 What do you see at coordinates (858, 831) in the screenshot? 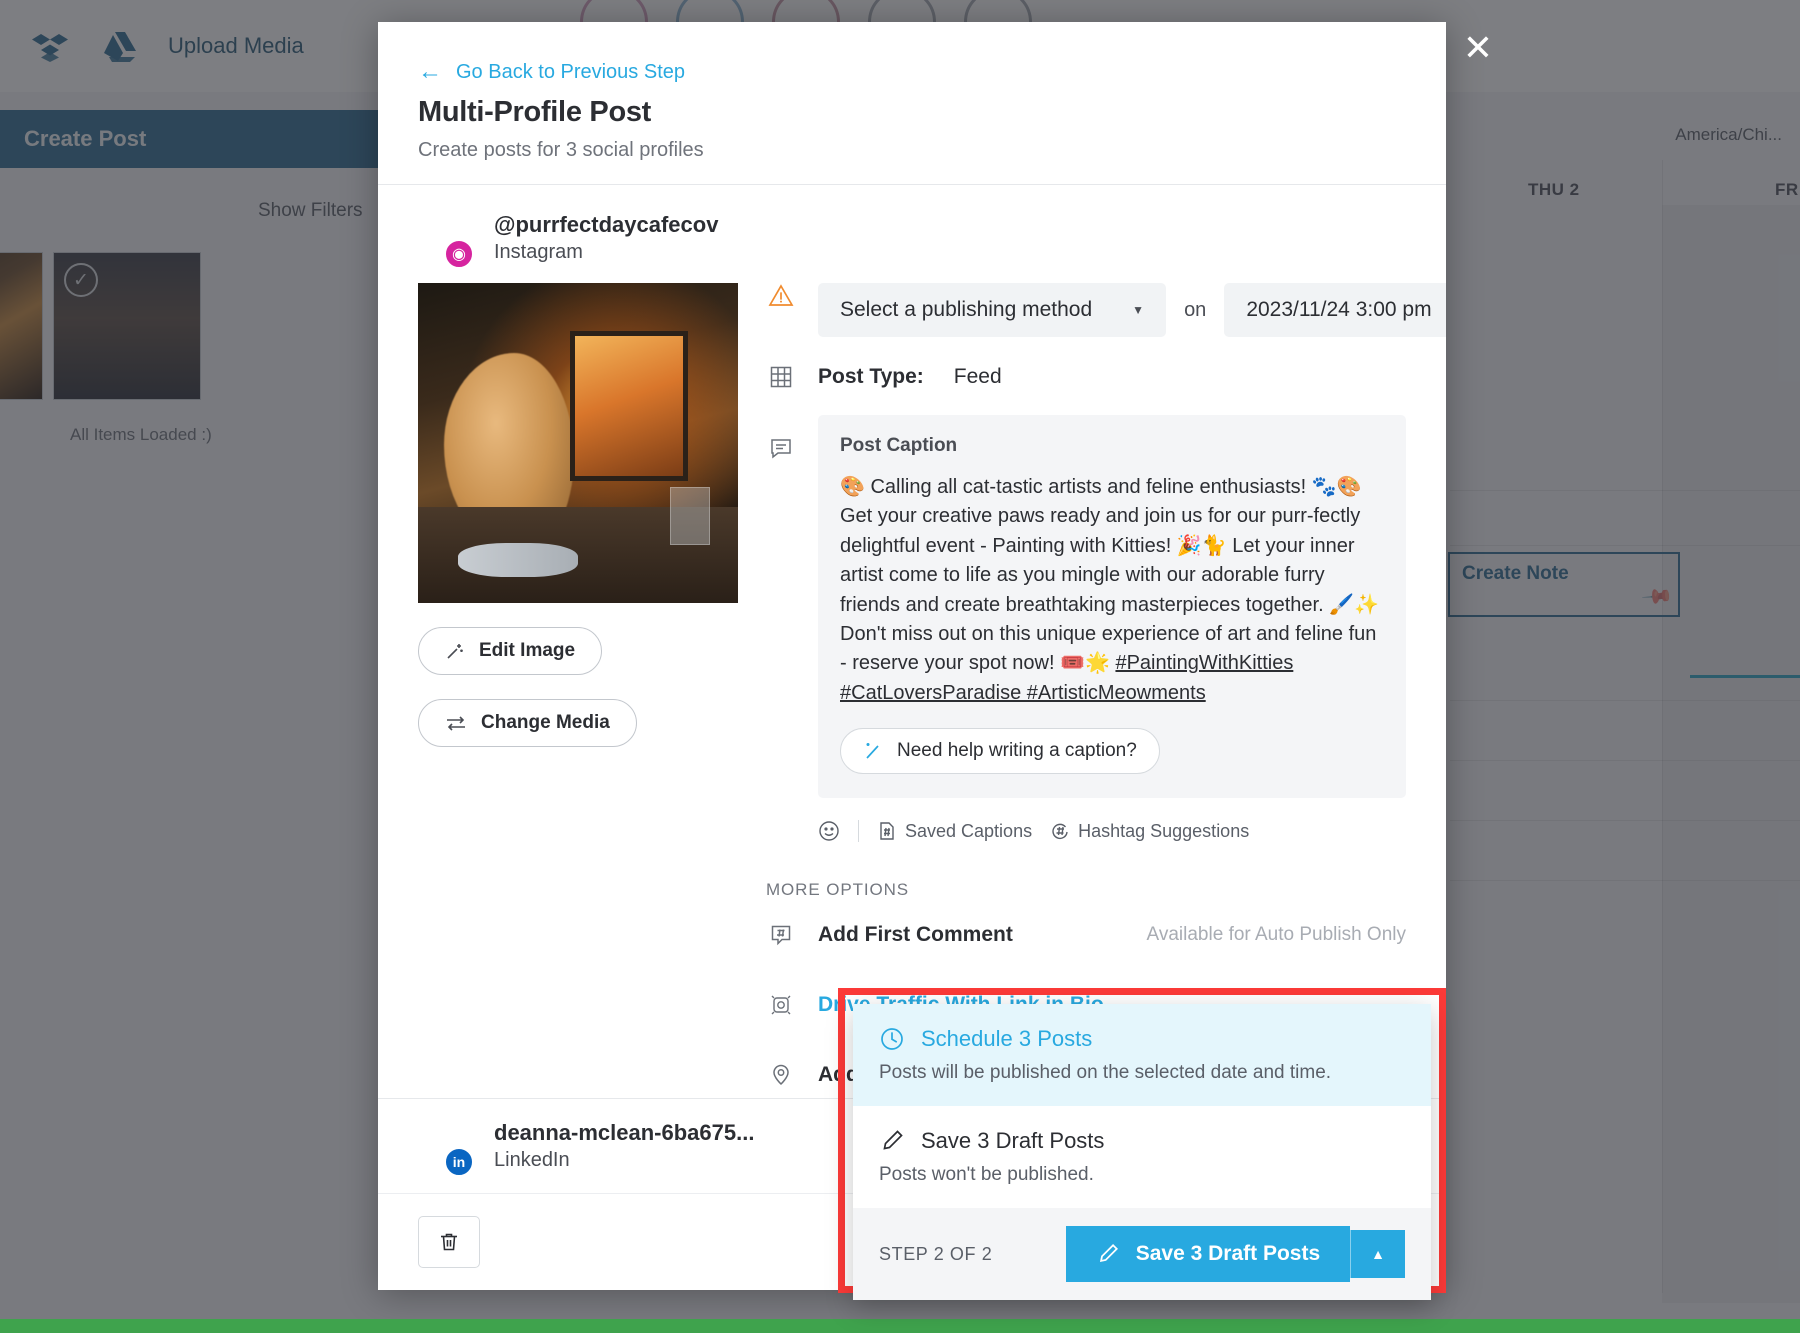
I see `divider` at bounding box center [858, 831].